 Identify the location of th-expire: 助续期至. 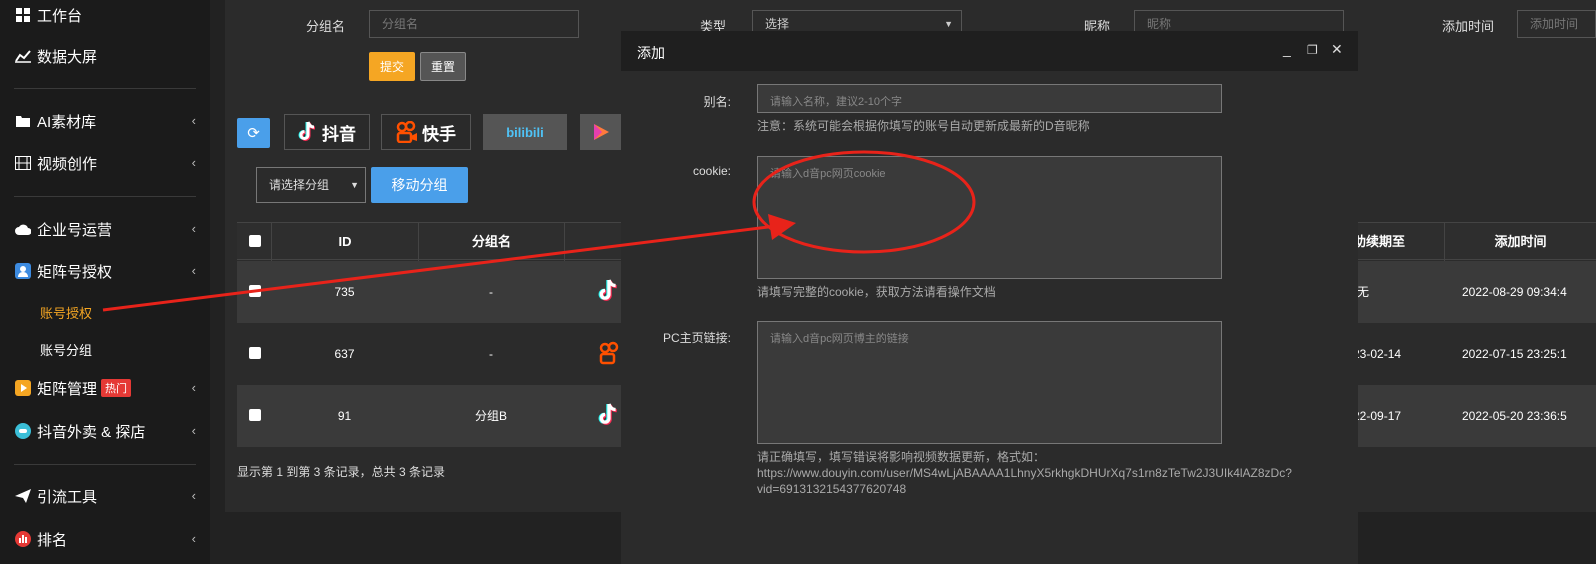
(1379, 241).